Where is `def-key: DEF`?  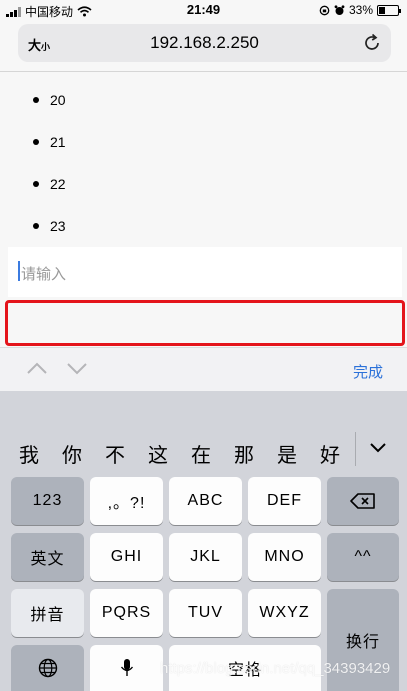
def-key: DEF is located at coordinates (284, 501).